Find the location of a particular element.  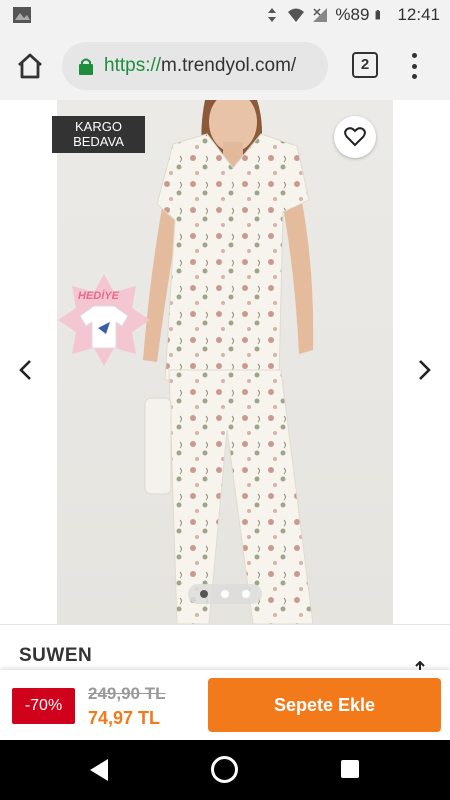

photo-notification-icon is located at coordinates (22, 15).